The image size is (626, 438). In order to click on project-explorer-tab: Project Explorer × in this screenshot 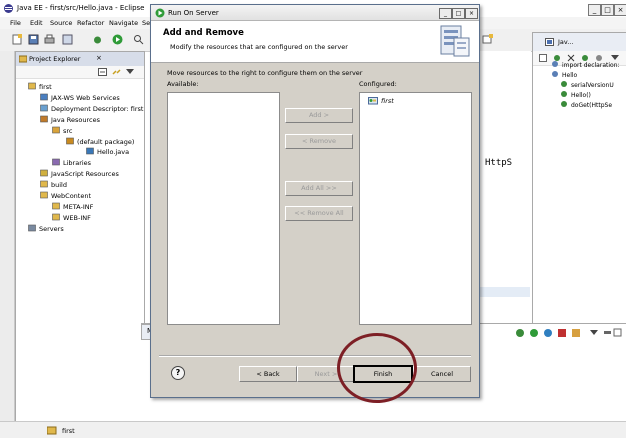, I will do `click(80, 59)`.